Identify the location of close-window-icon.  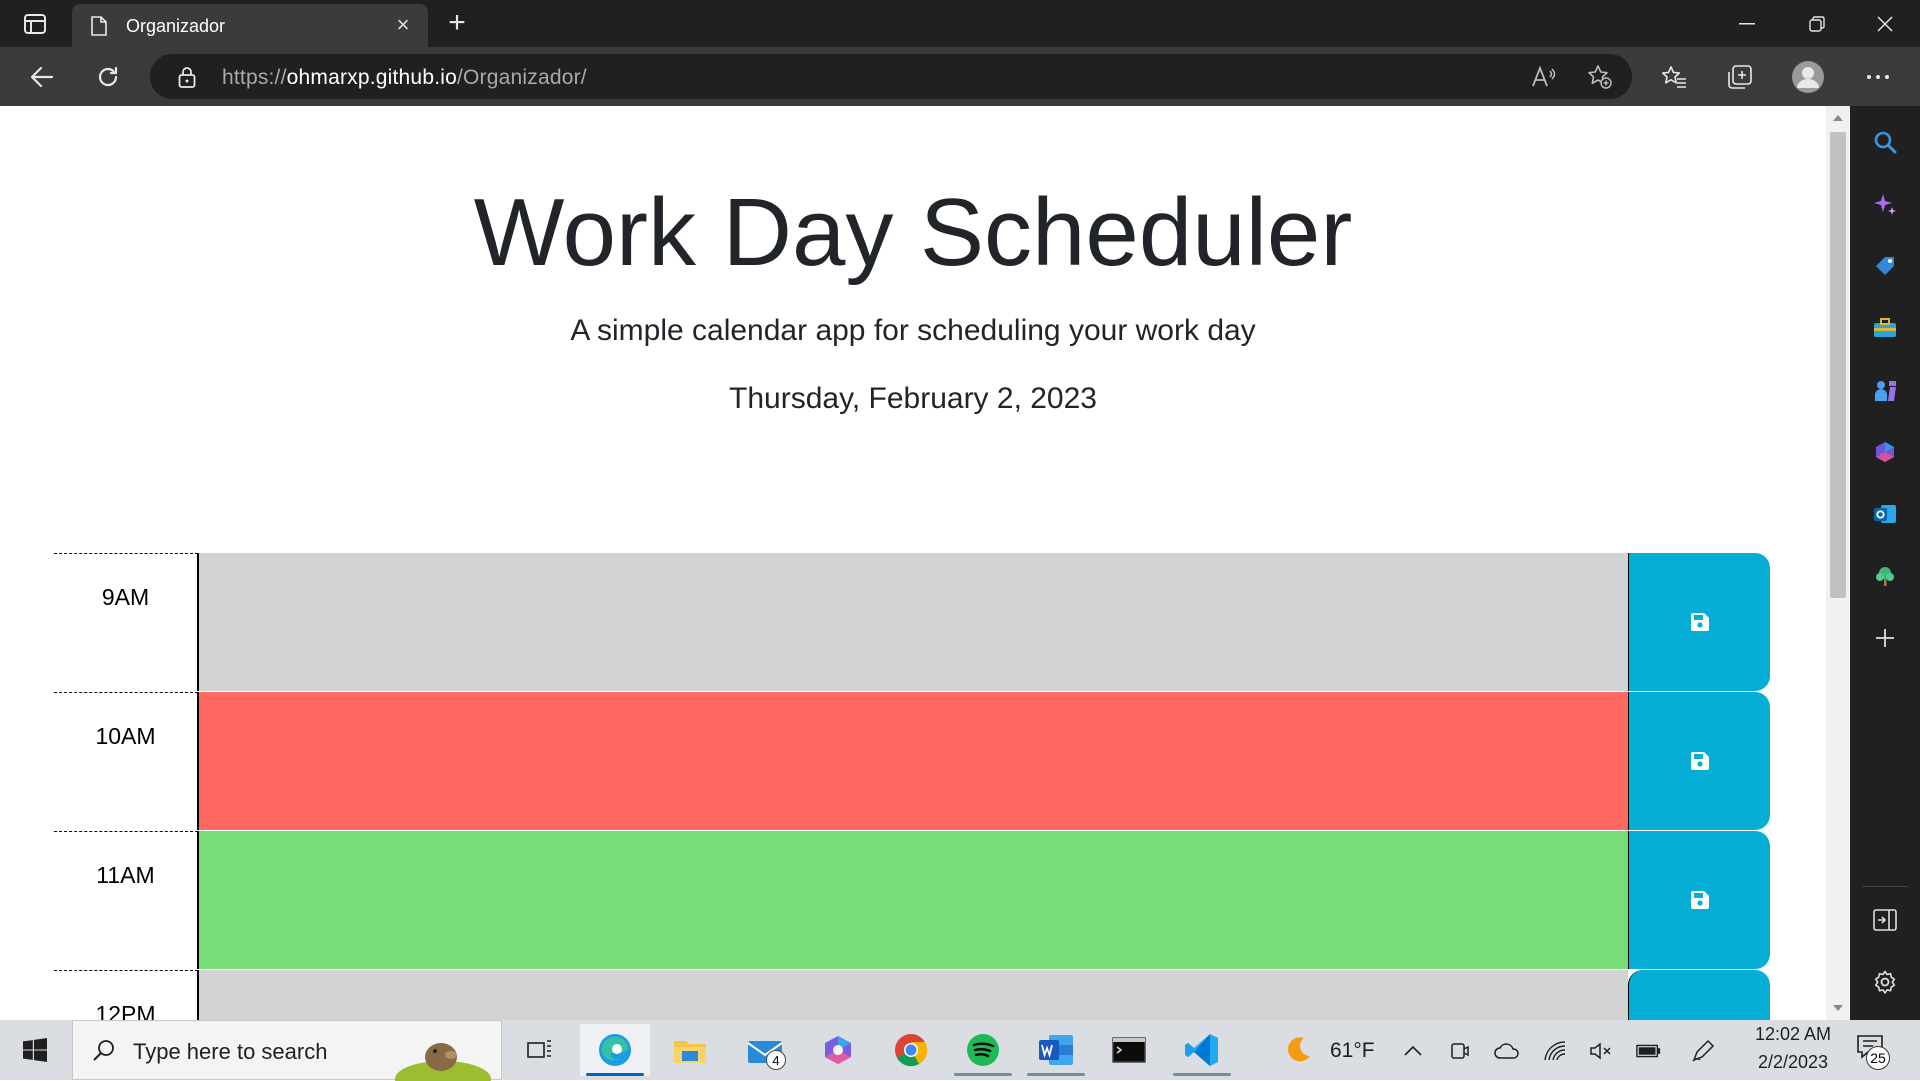
(1885, 23).